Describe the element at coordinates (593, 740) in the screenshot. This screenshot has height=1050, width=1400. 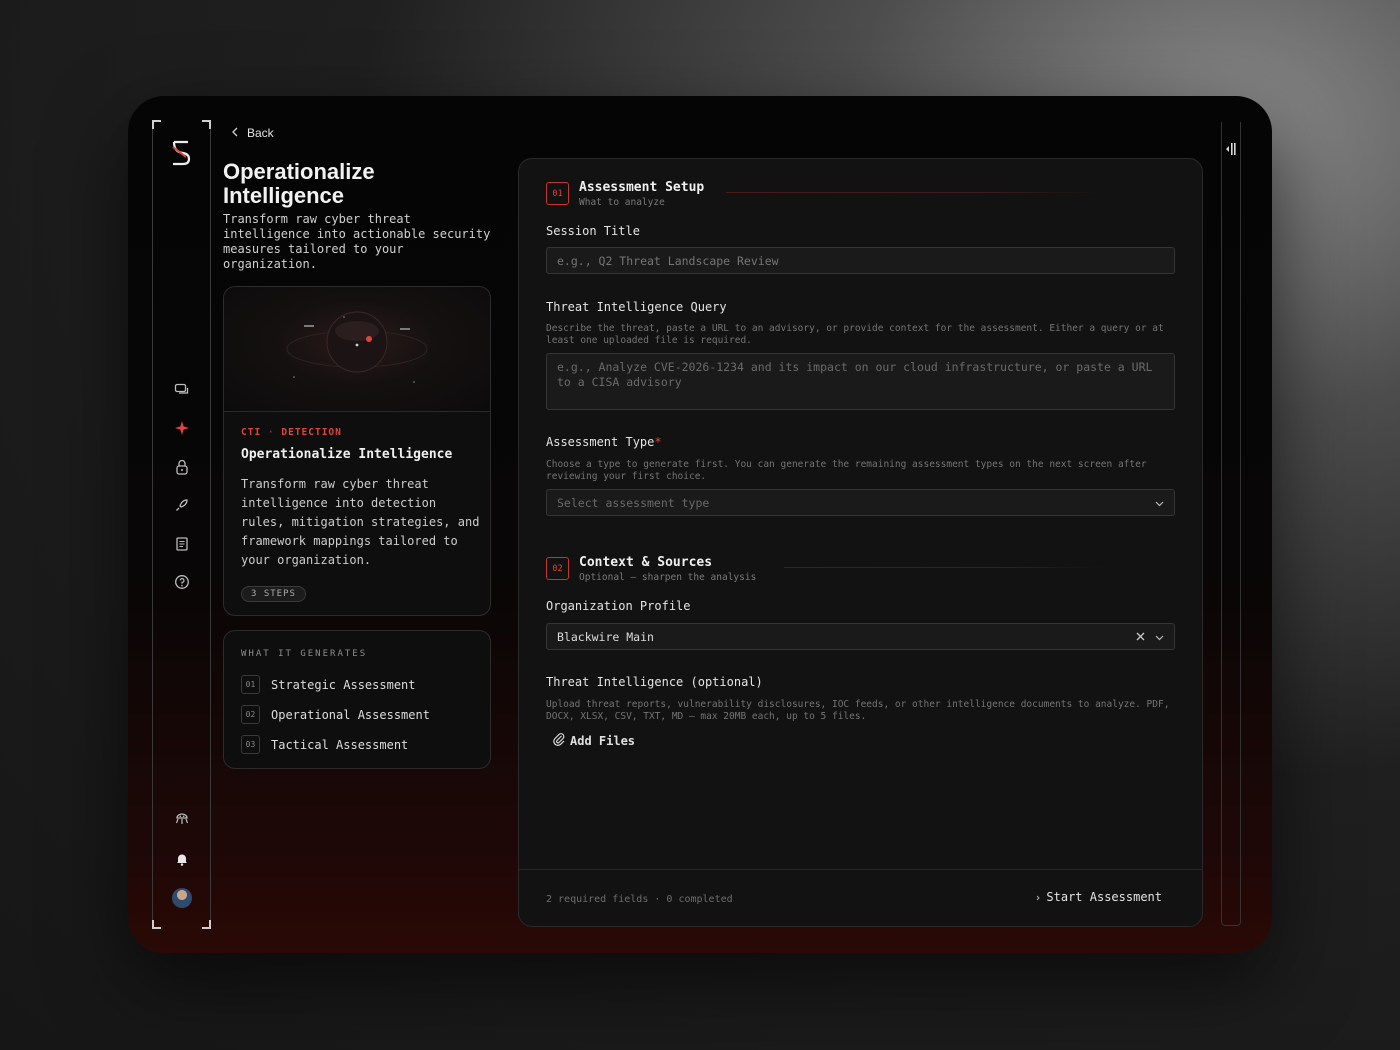
I see `add-files-button: Add Files` at that location.